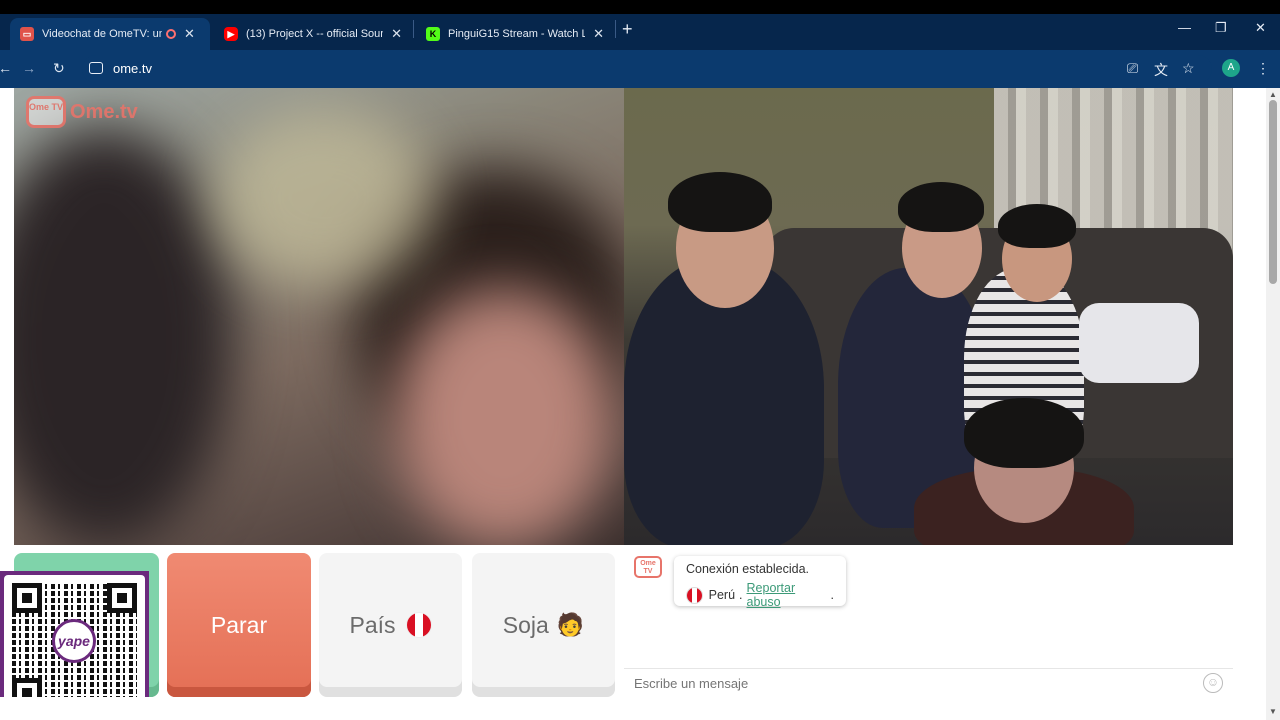  What do you see at coordinates (640, 7) in the screenshot?
I see `top-black-bar` at bounding box center [640, 7].